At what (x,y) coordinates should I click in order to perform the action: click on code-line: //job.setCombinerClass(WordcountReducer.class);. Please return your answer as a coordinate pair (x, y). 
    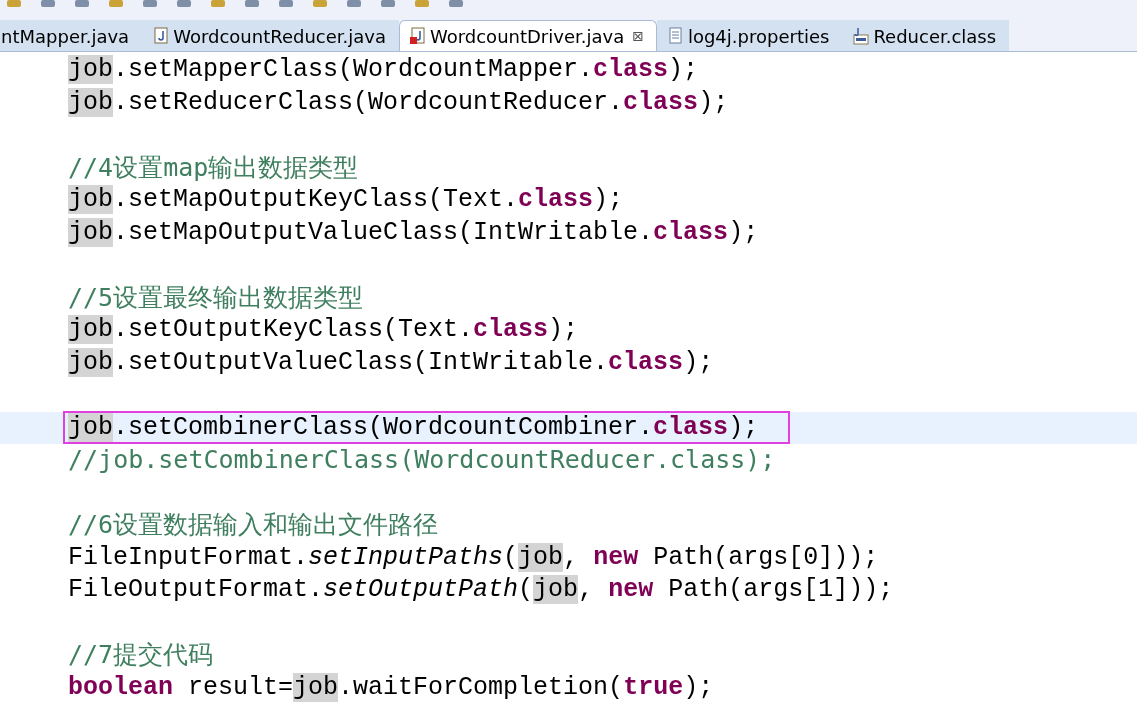
    Looking at the image, I should click on (422, 461).